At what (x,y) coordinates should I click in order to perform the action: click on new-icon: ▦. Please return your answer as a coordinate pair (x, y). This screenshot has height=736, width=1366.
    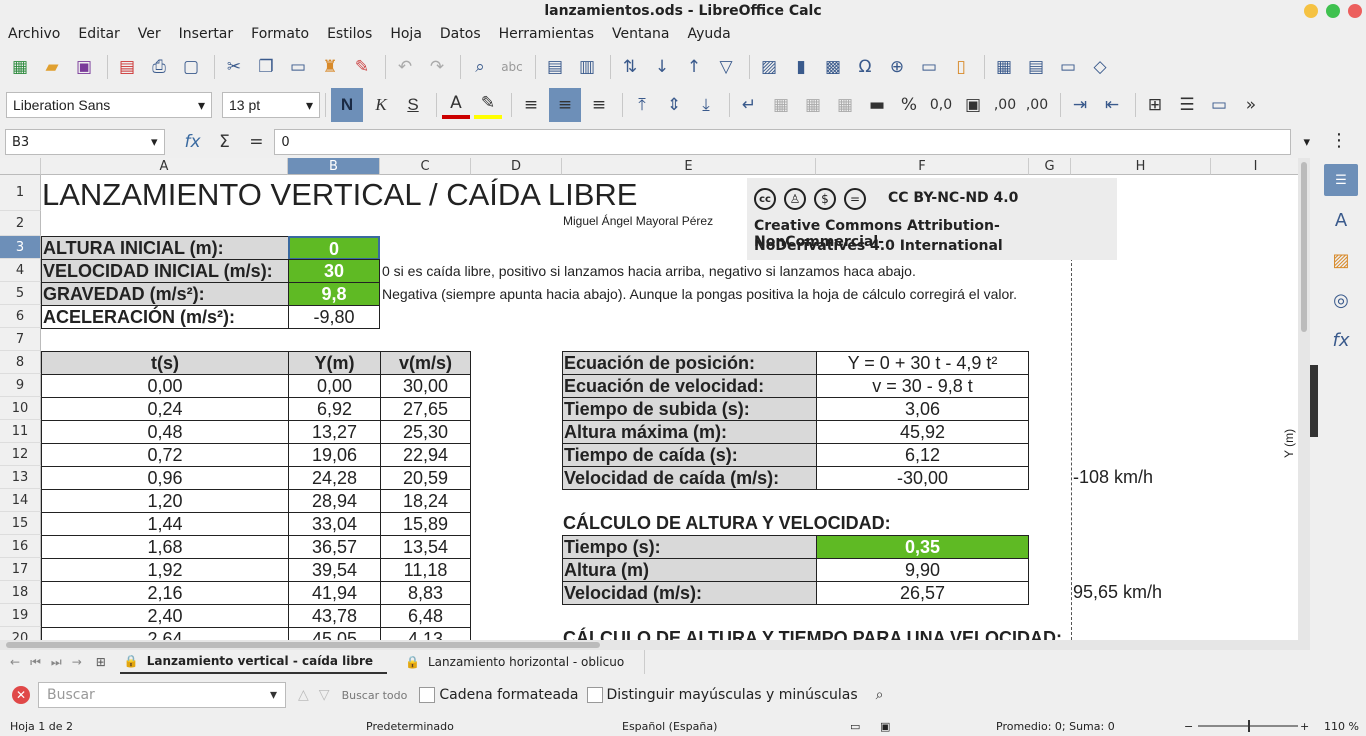
    Looking at the image, I should click on (20, 67).